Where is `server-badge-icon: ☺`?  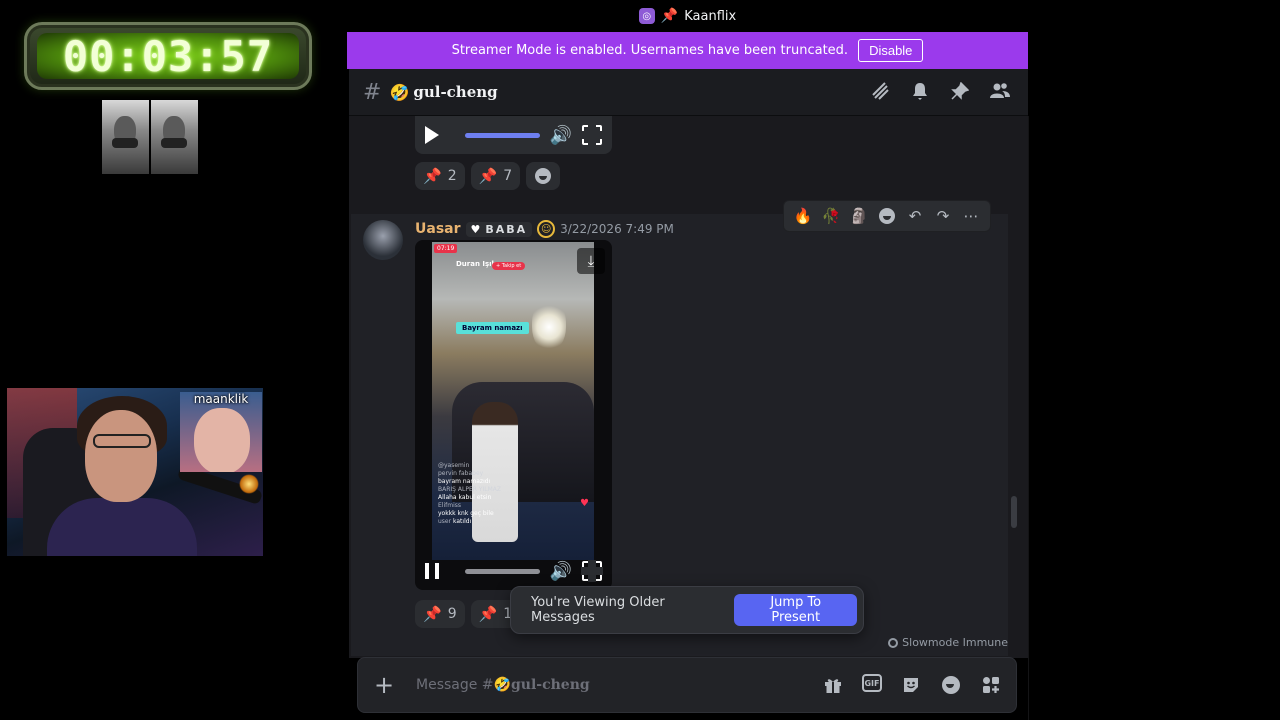
server-badge-icon: ☺ is located at coordinates (546, 229).